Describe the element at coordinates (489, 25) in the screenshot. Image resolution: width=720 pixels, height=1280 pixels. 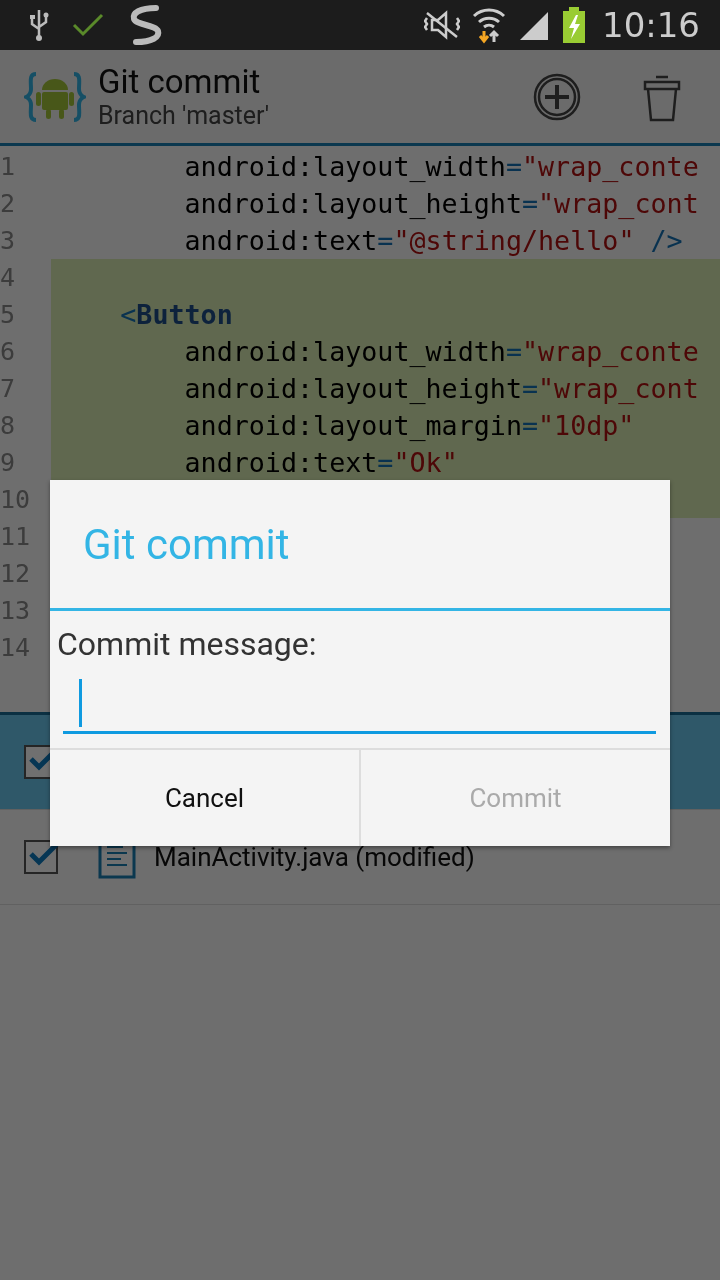
I see `wifi-icon` at that location.